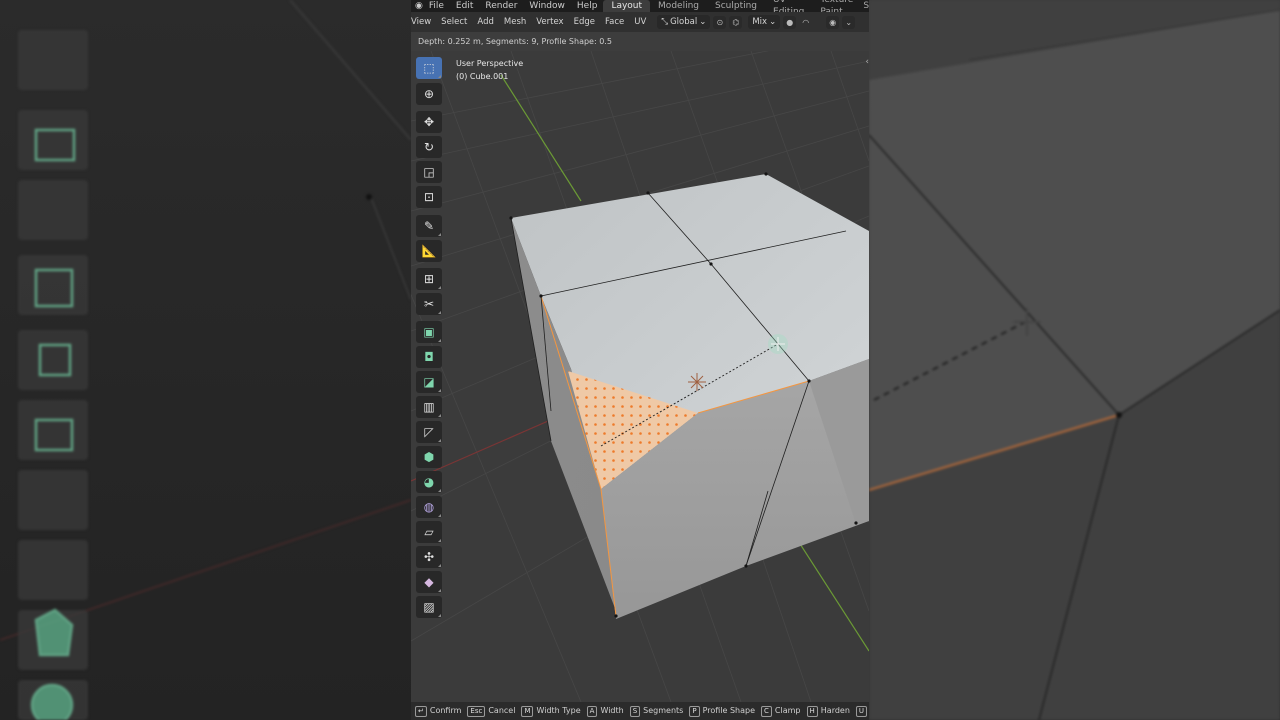 The height and width of the screenshot is (720, 1280). Describe the element at coordinates (806, 22) in the screenshot. I see `falloff-icon: ◠` at that location.